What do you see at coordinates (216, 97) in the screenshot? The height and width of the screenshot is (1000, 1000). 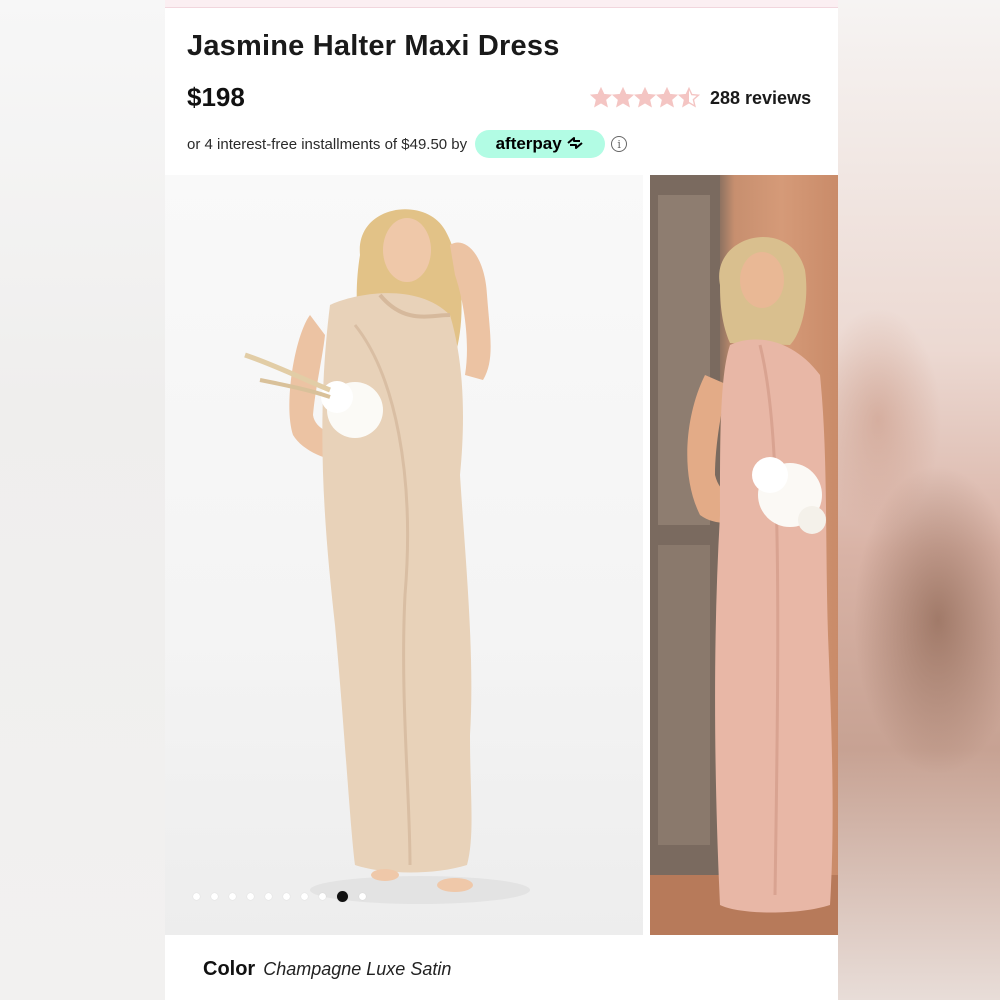 I see `product-price: $198` at bounding box center [216, 97].